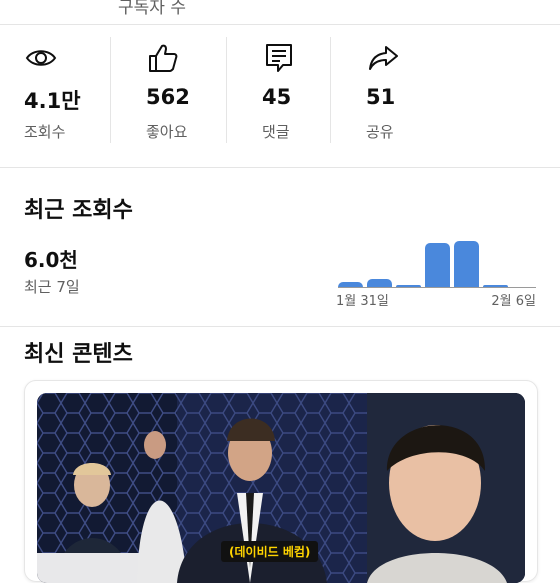 The image size is (560, 583). I want to click on thumbnail-caption: (데이비드 베컴), so click(270, 551).